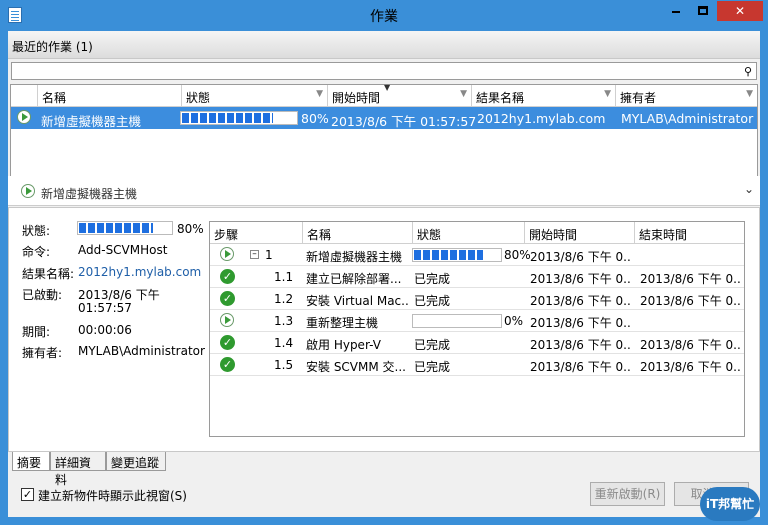 The width and height of the screenshot is (768, 525). I want to click on step-number: 1.5, so click(284, 365).